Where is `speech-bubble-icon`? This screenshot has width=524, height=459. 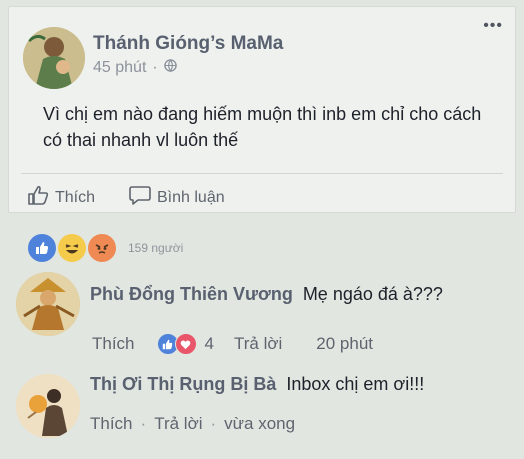 speech-bubble-icon is located at coordinates (140, 197).